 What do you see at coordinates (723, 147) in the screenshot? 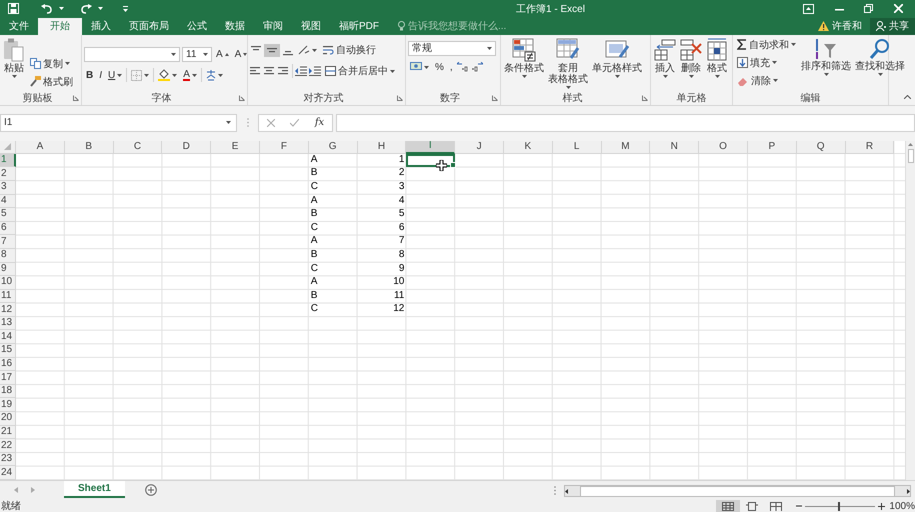
I see `column-header: O` at bounding box center [723, 147].